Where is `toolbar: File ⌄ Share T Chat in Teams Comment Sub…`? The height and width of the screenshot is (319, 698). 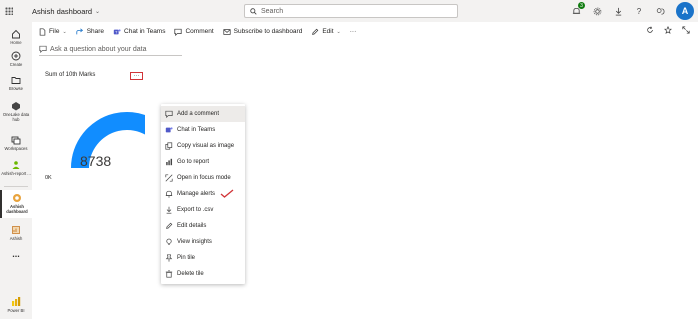 toolbar: File ⌄ Share T Chat in Teams Comment Sub… is located at coordinates (365, 31).